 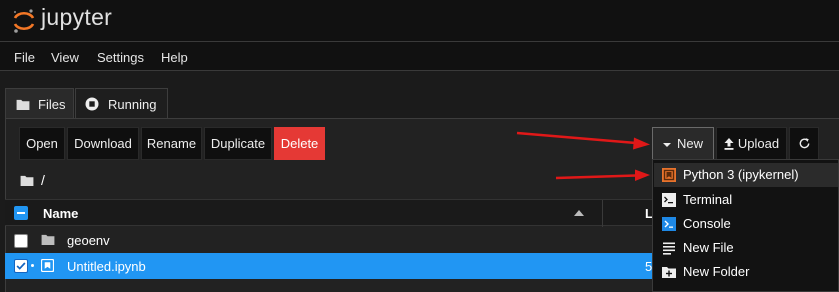 What do you see at coordinates (106, 266) in the screenshot?
I see `row-name: Untitled.ipynb` at bounding box center [106, 266].